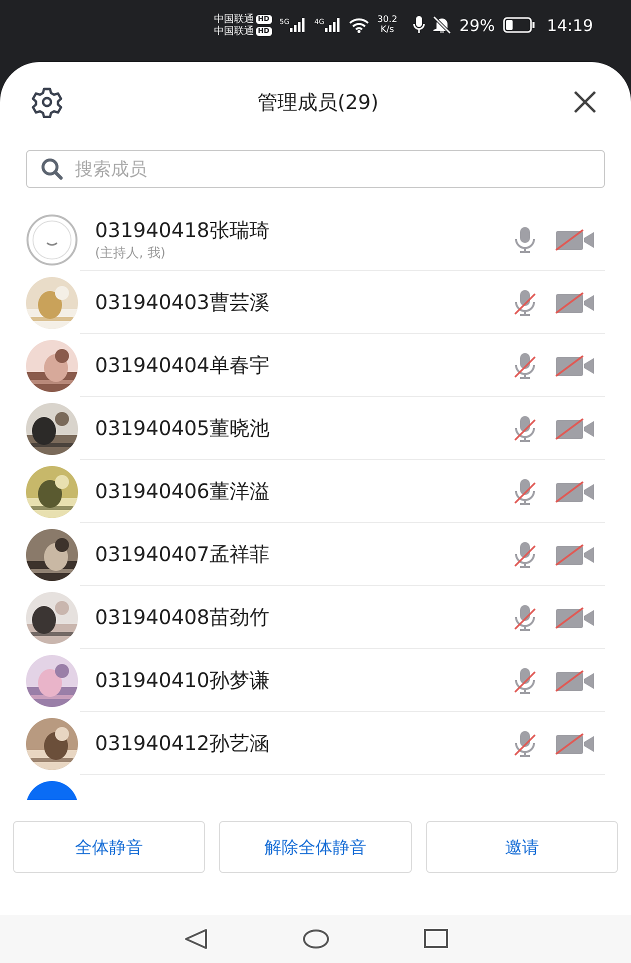  What do you see at coordinates (196, 939) in the screenshot?
I see `back-icon` at bounding box center [196, 939].